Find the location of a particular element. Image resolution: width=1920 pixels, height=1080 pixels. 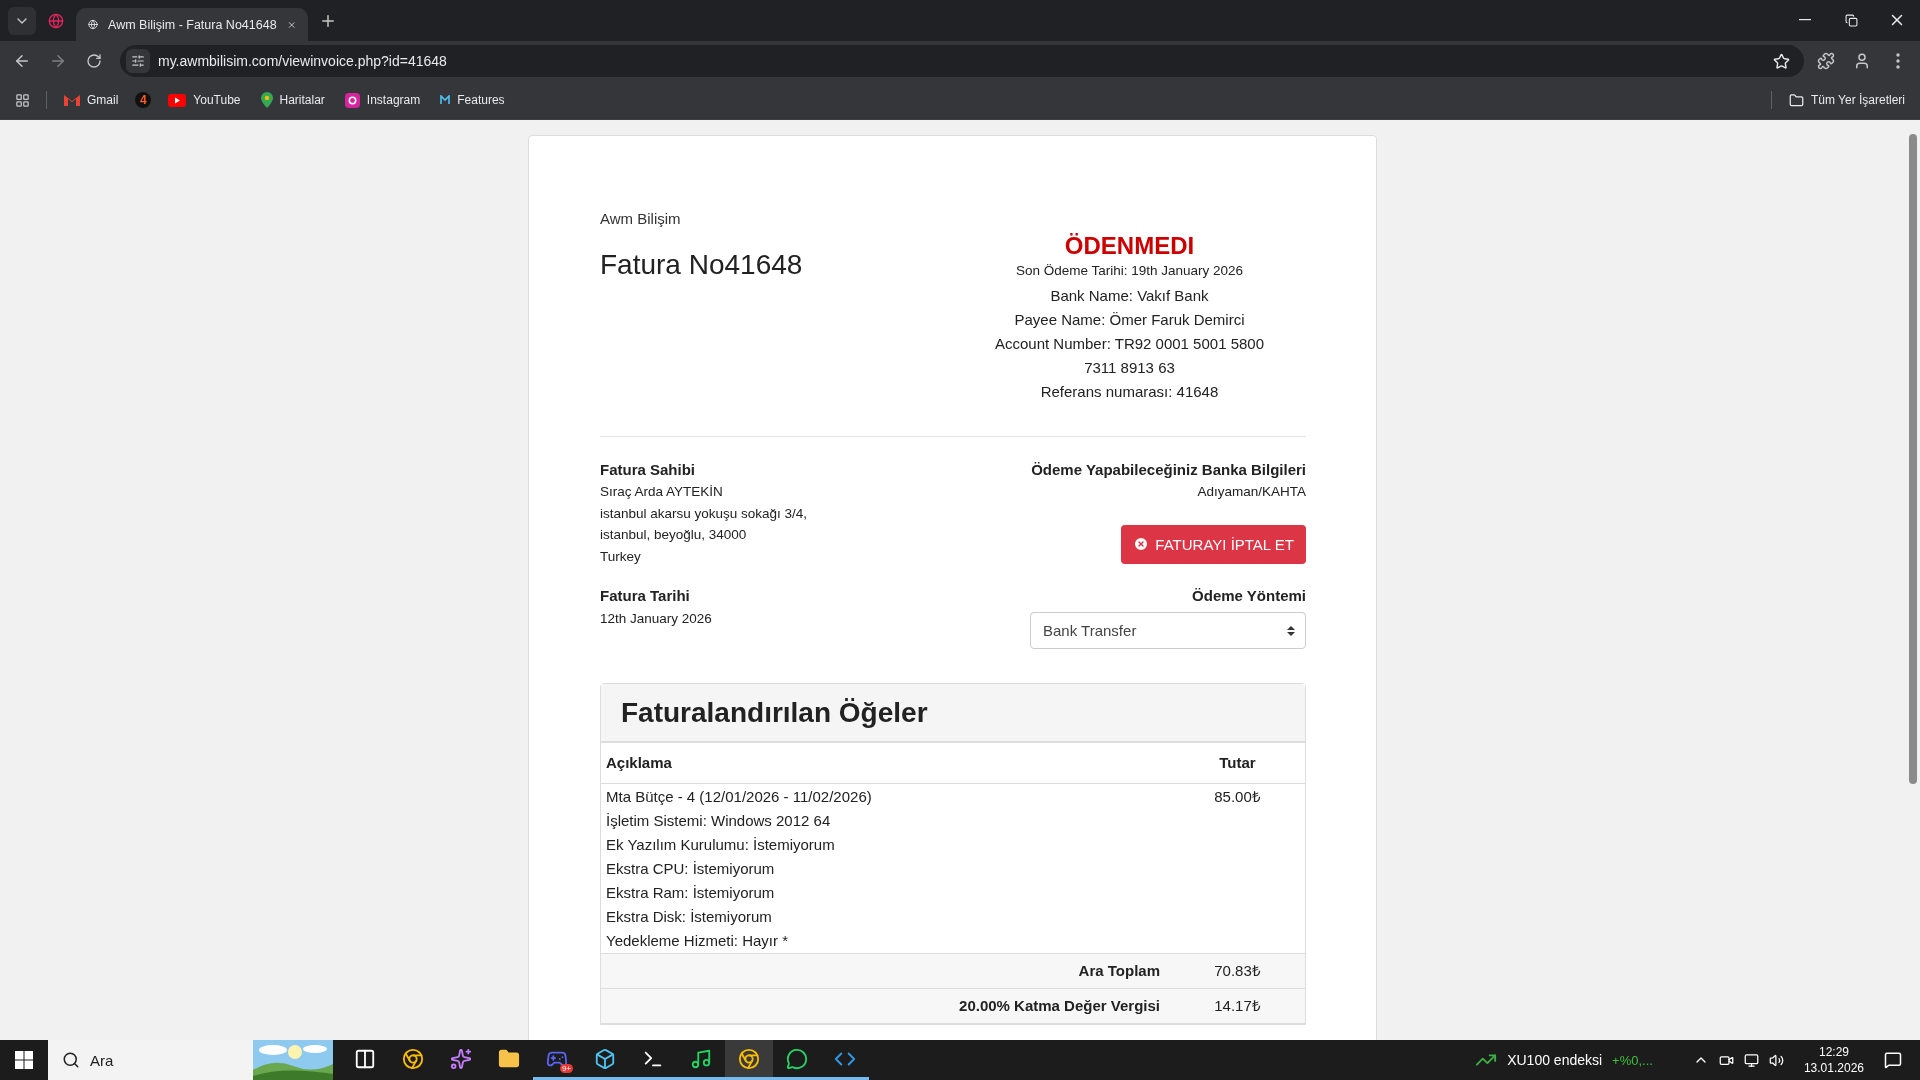

address-line: Adıyaman/KAHTA is located at coordinates (1251, 492).